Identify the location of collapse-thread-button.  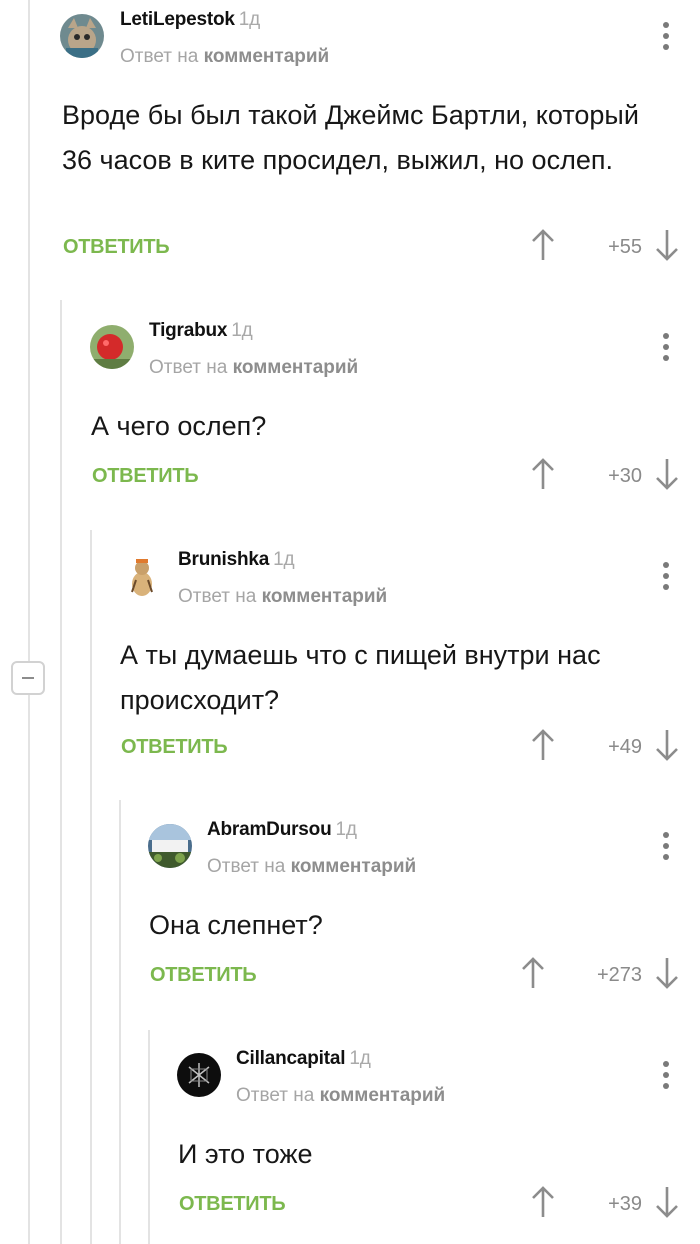
(28, 678).